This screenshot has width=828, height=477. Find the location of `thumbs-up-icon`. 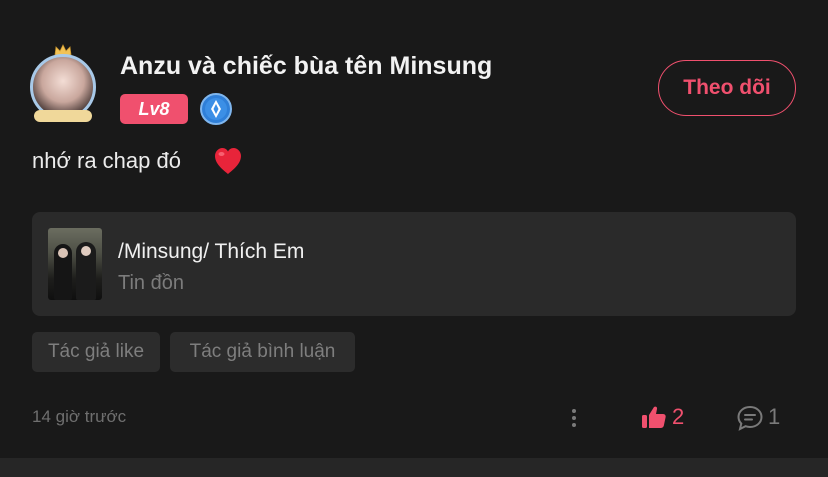

thumbs-up-icon is located at coordinates (654, 417).